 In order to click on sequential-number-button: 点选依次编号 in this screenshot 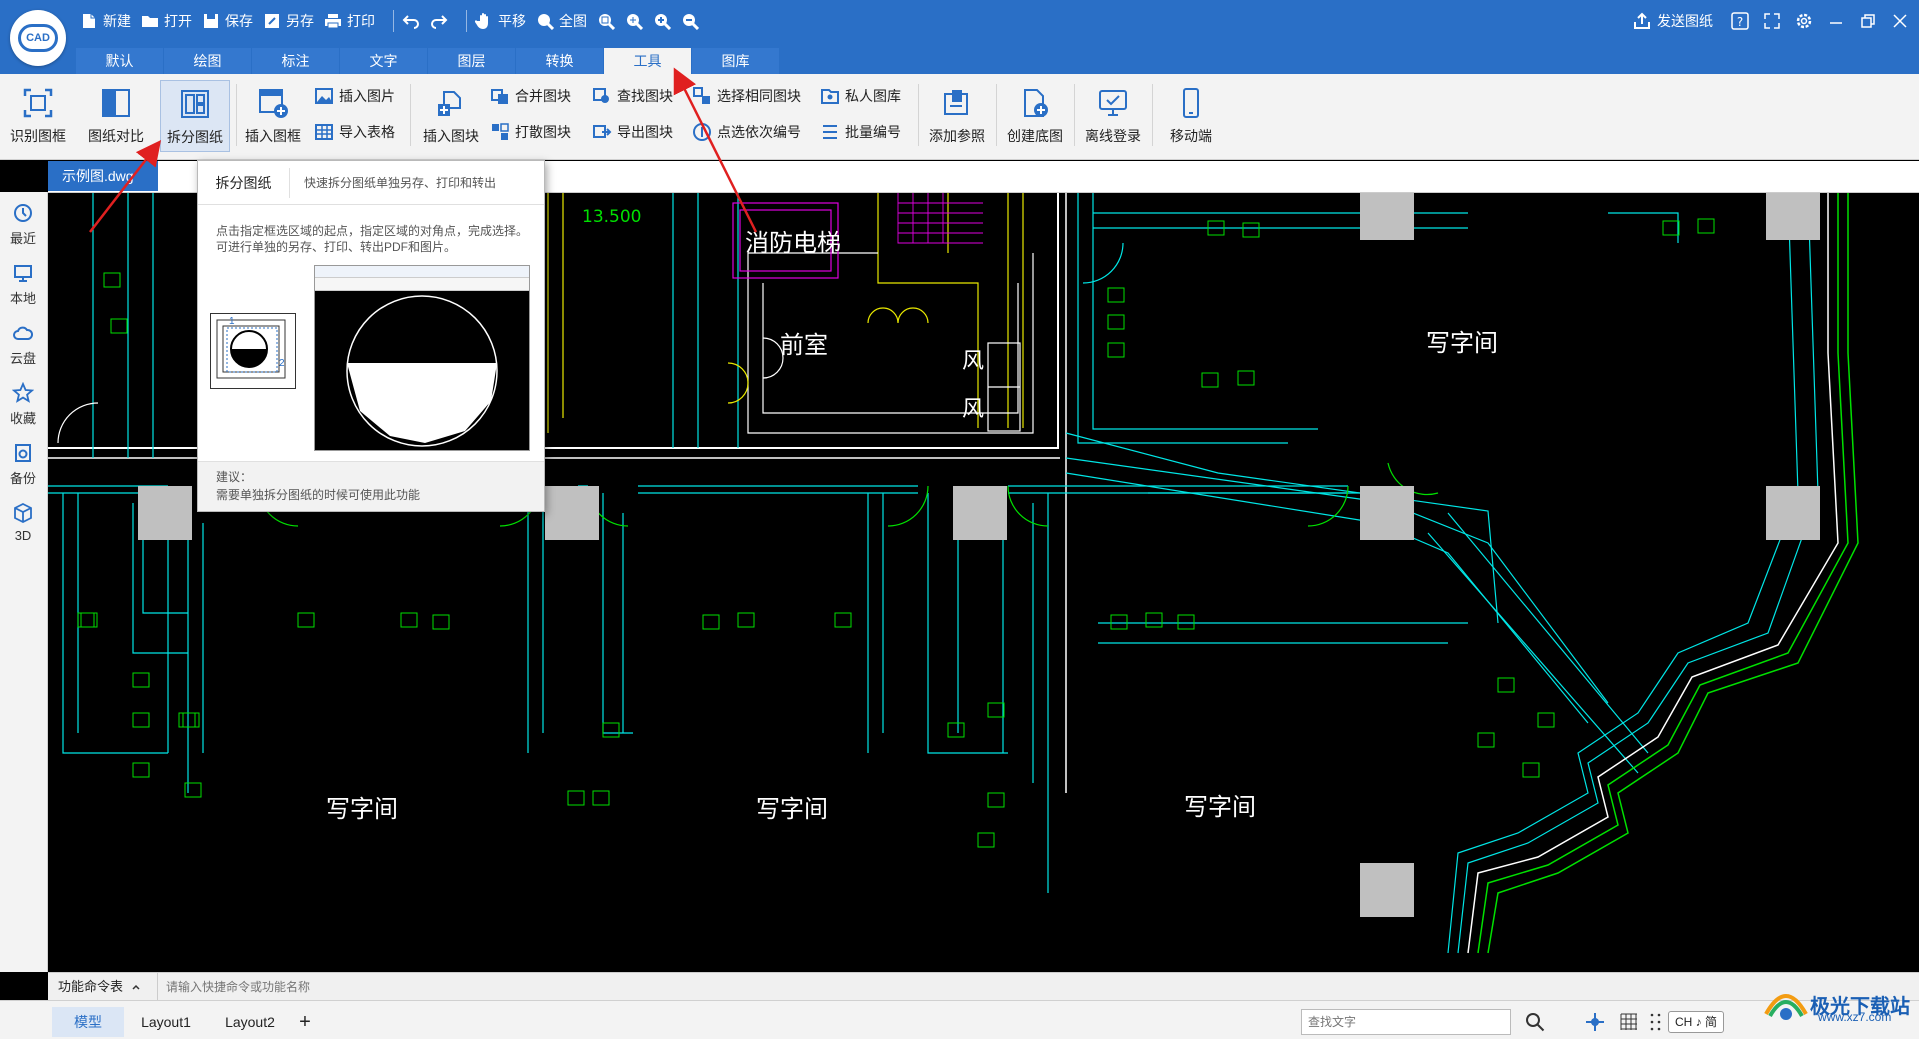, I will do `click(746, 132)`.